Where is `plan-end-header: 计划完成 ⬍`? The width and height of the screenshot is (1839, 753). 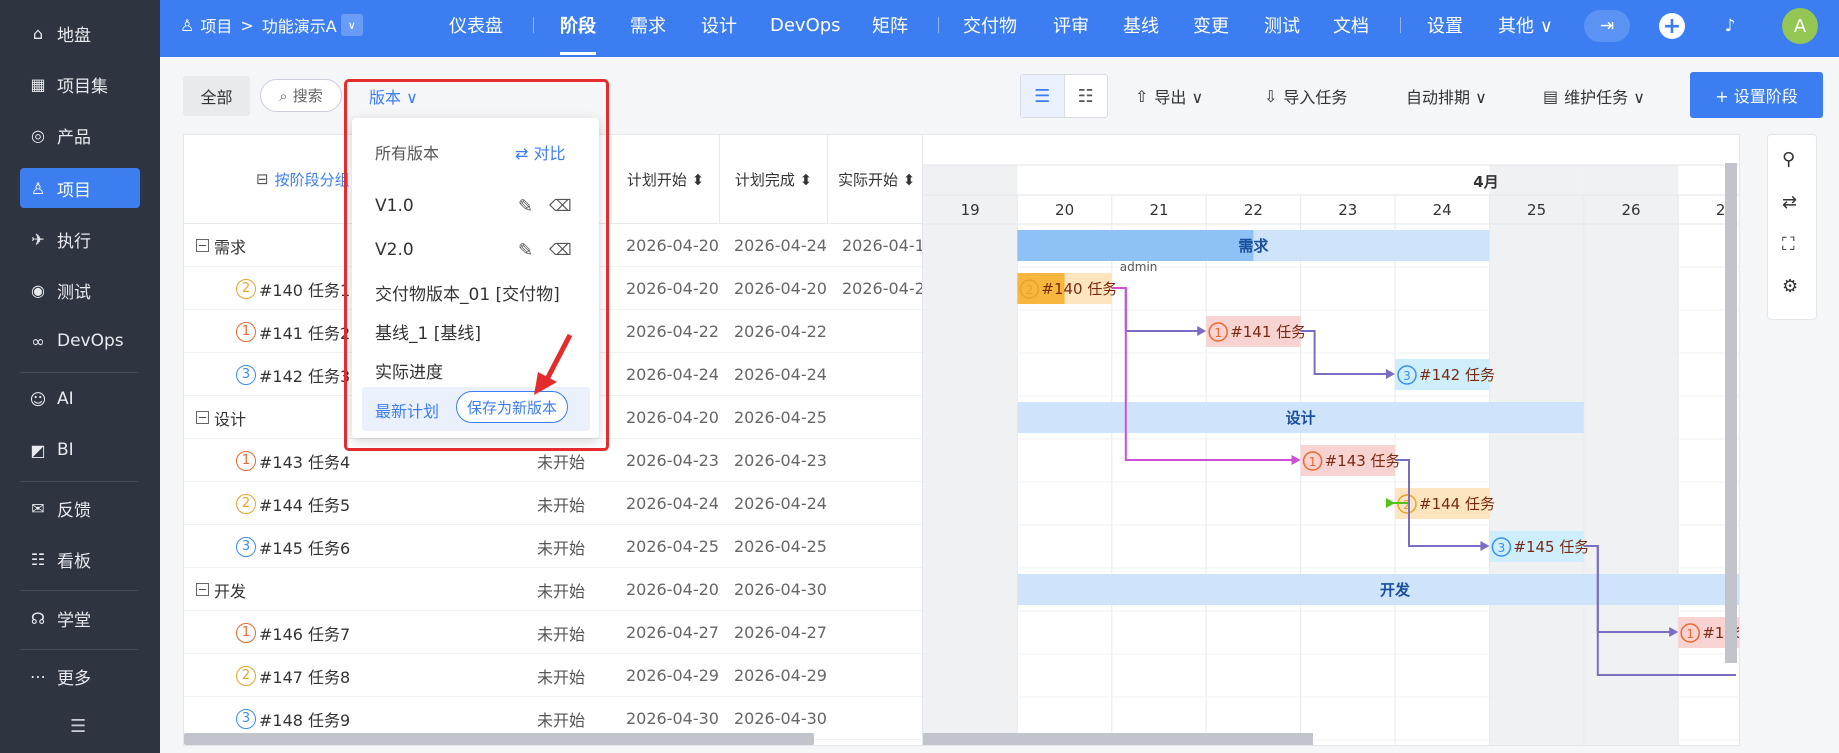 plan-end-header: 计划完成 ⬍ is located at coordinates (774, 179).